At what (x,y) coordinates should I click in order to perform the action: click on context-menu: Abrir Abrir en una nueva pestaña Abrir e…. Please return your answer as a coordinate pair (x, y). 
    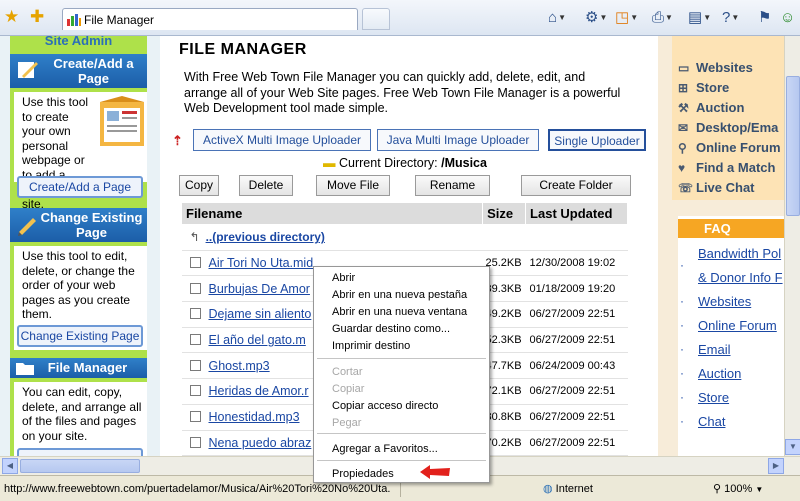
    Looking at the image, I should click on (401, 374).